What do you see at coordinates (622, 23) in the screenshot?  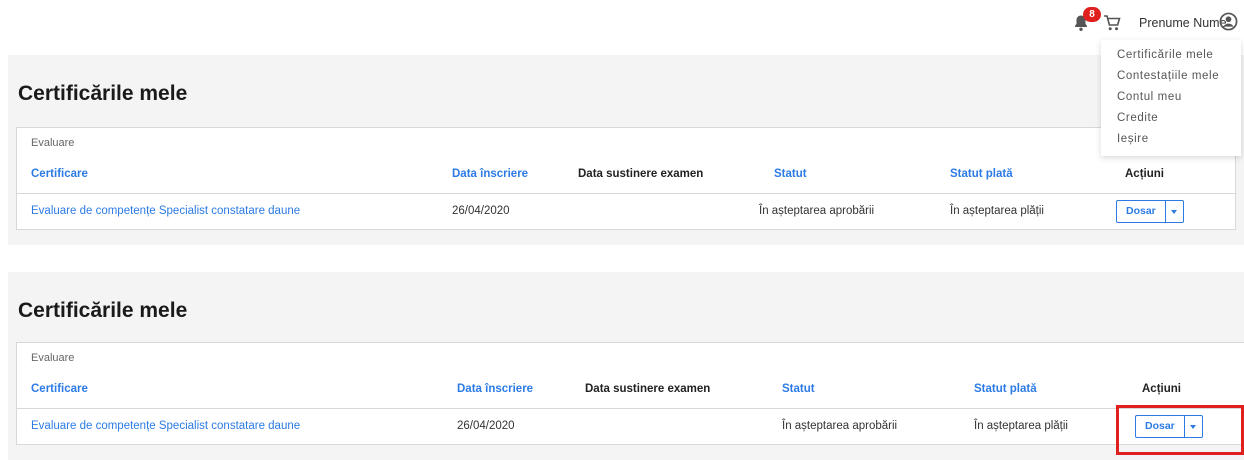 I see `top-navbar: 8 Prenume Nume` at bounding box center [622, 23].